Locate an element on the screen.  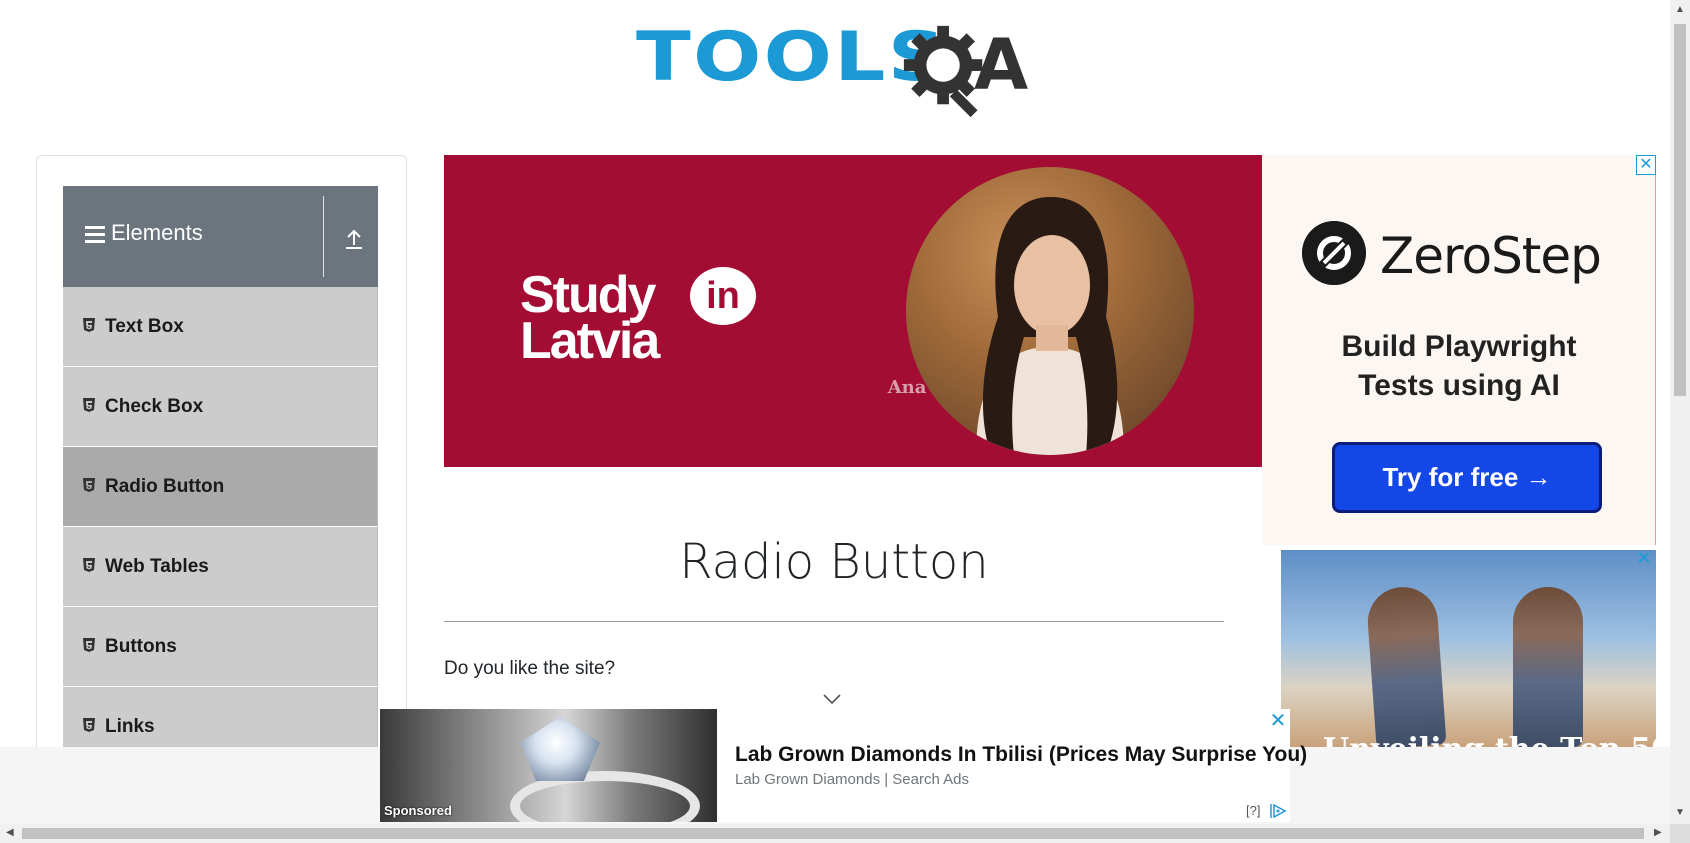
banner-brand-line2: Latvia is located at coordinates (590, 340).